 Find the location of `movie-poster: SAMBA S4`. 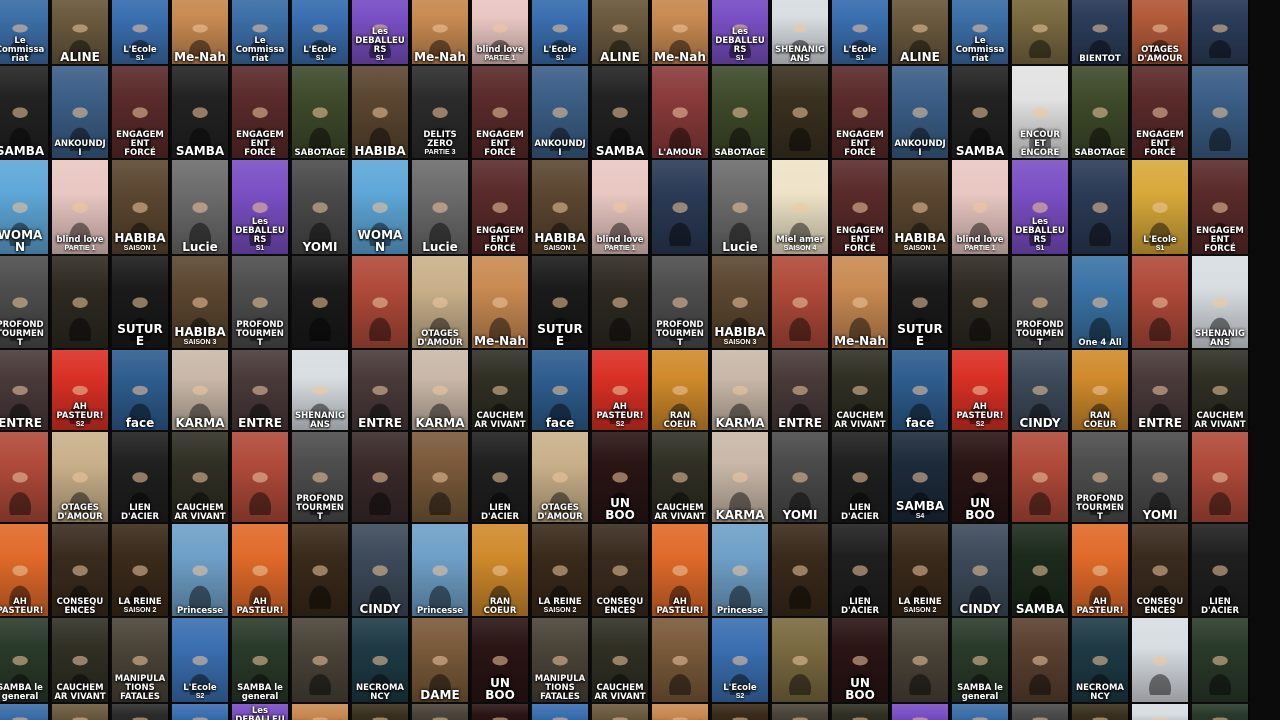

movie-poster: SAMBA S4 is located at coordinates (921, 477).